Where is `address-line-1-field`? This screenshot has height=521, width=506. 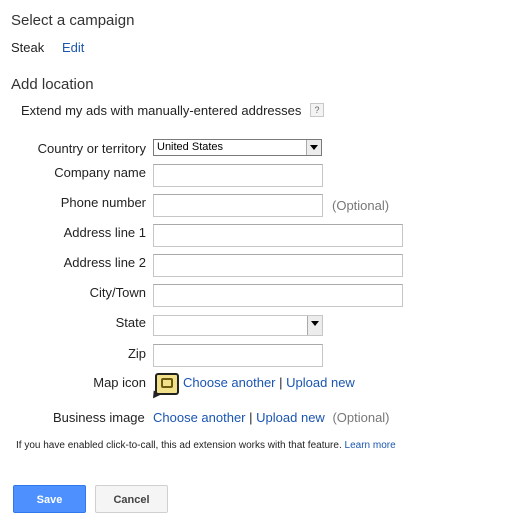
address-line-1-field is located at coordinates (278, 235).